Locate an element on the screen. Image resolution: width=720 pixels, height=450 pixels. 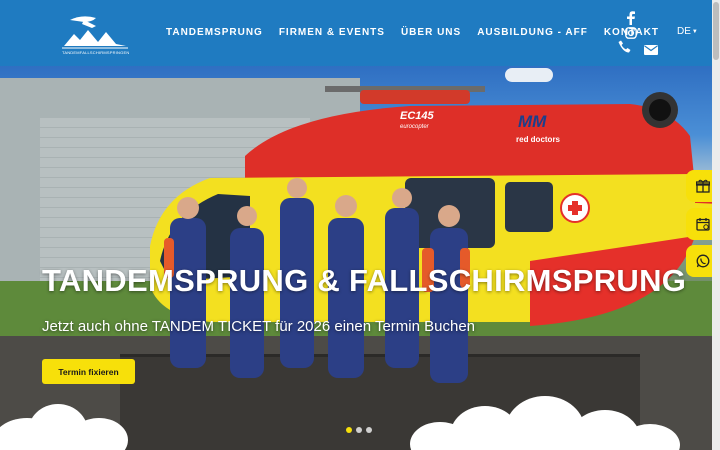
carousel-indicators is located at coordinates (359, 430).